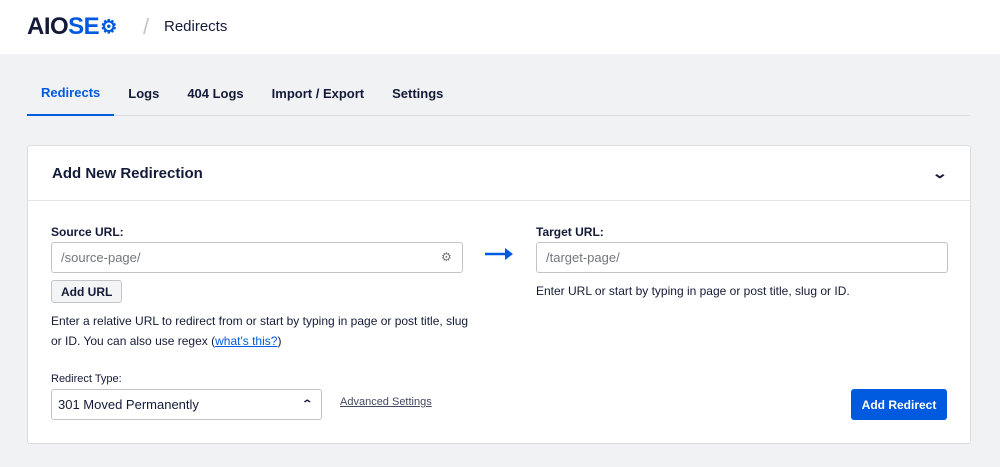 The width and height of the screenshot is (1000, 467). What do you see at coordinates (742, 257) in the screenshot?
I see `target-url-input` at bounding box center [742, 257].